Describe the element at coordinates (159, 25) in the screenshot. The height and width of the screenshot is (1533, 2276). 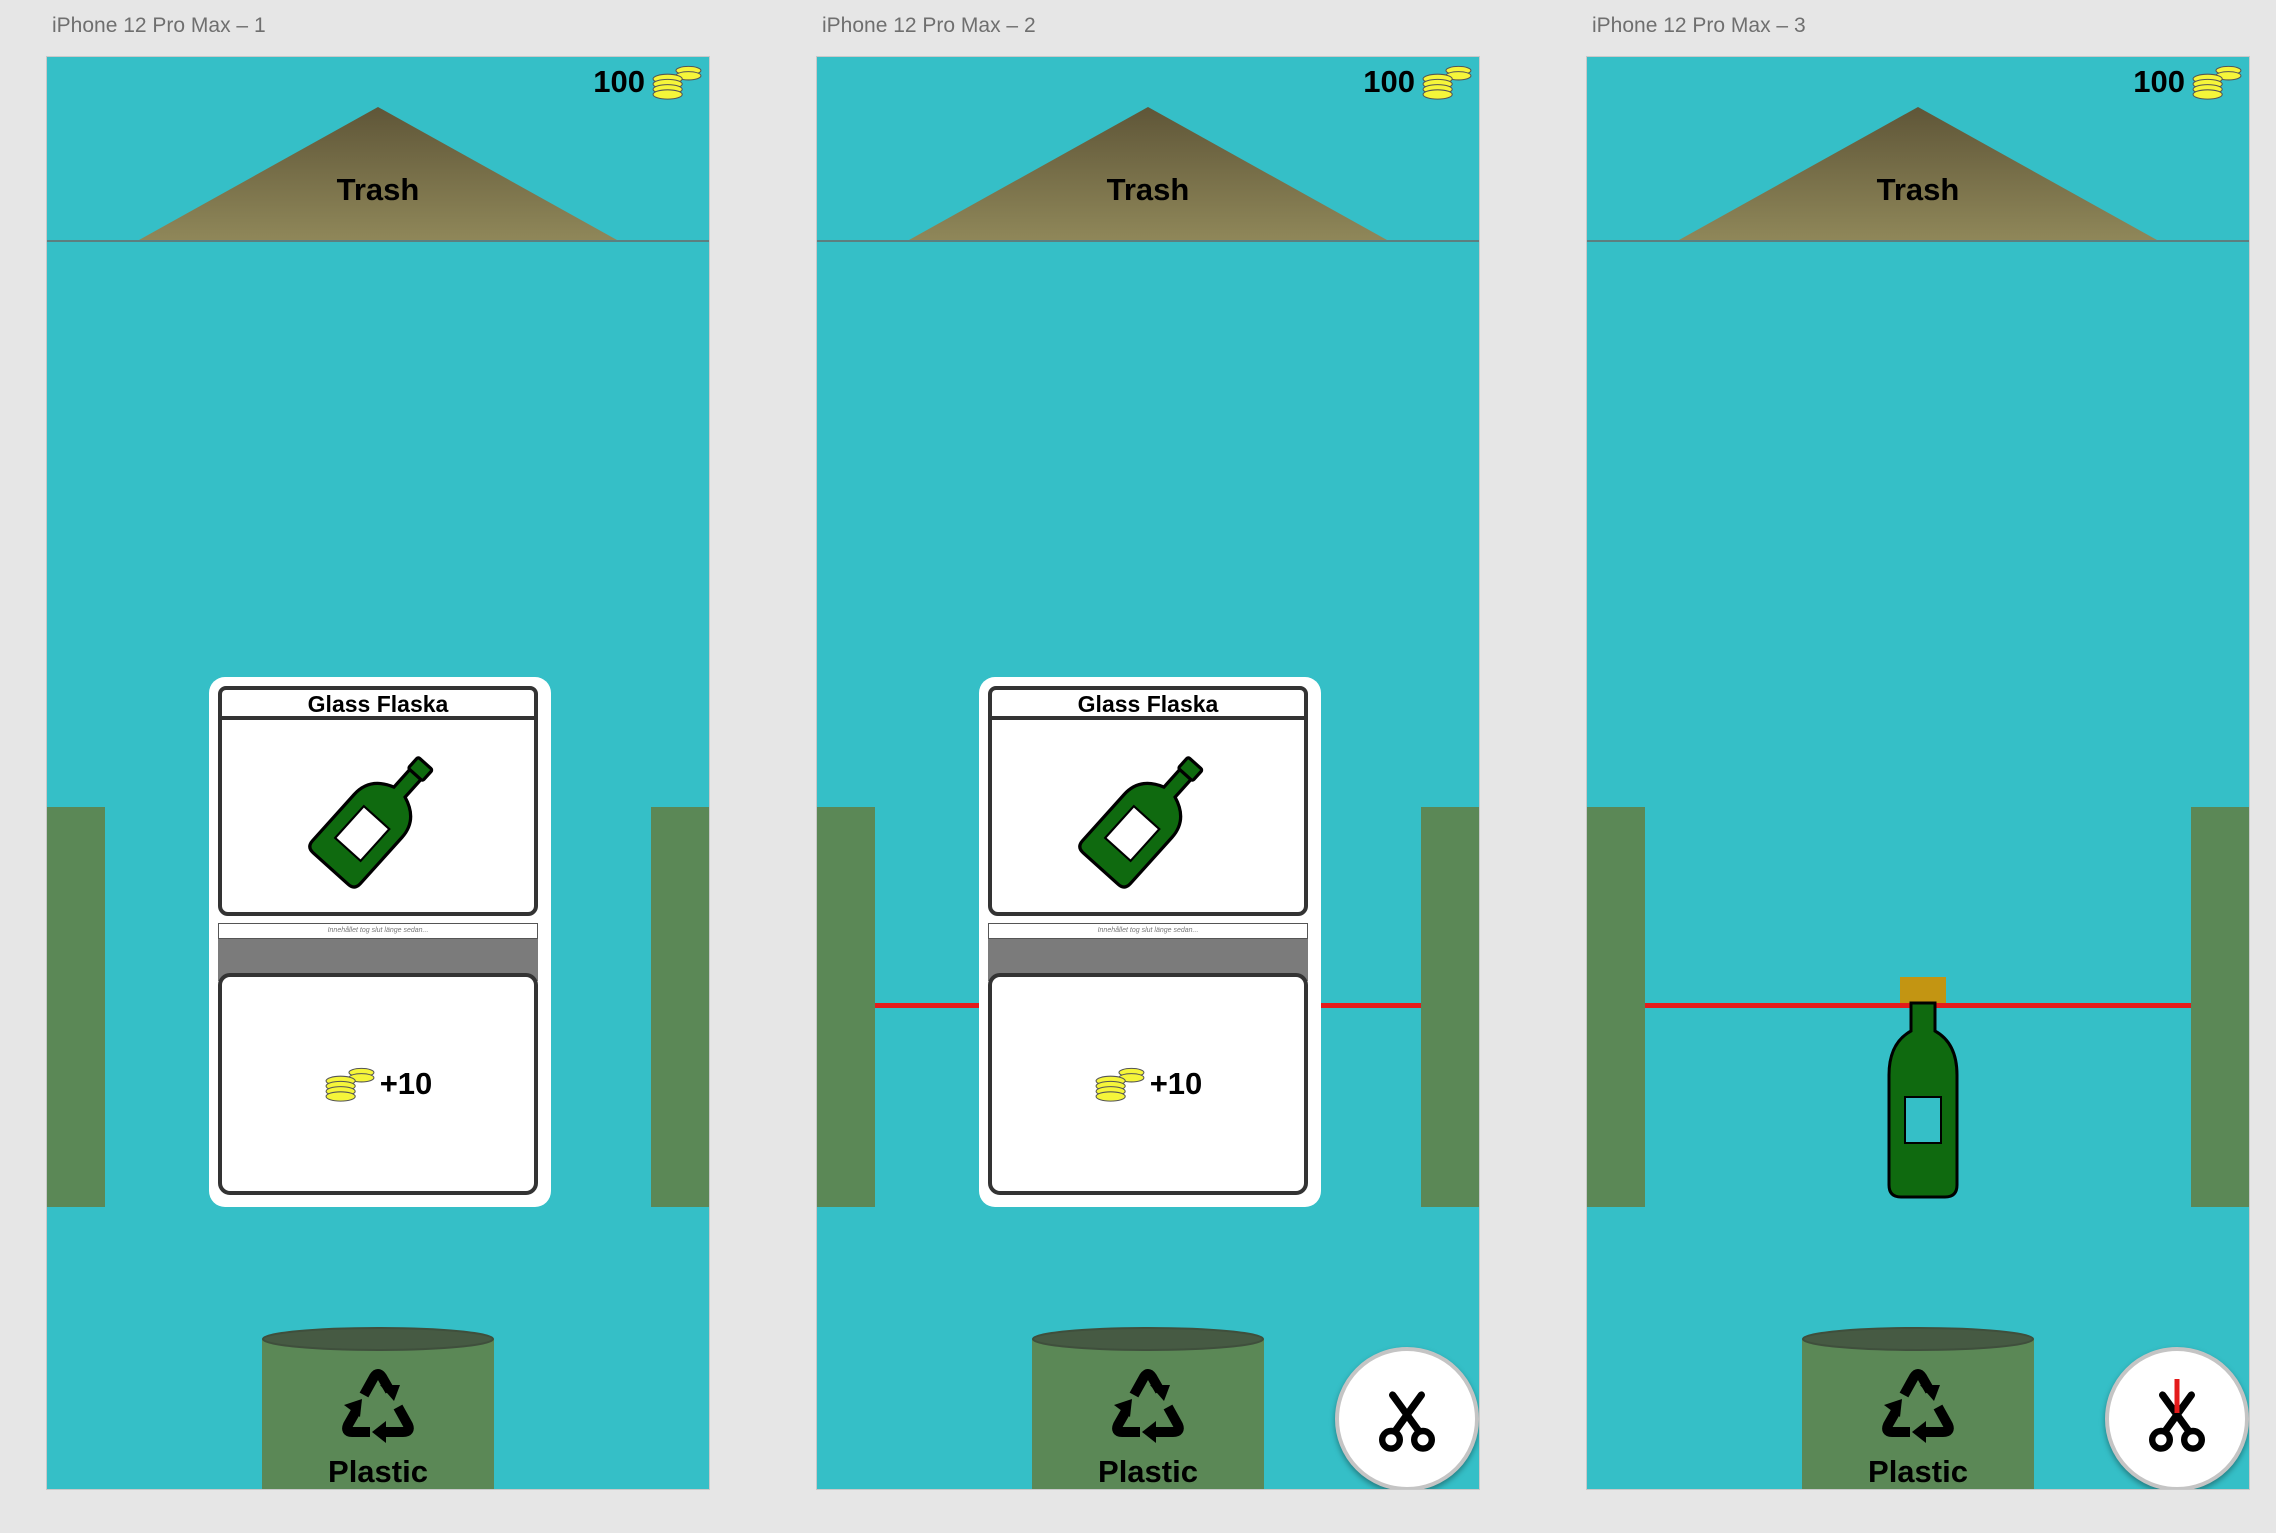
I see `frame-label: iPhone 12 Pro Max – 1` at that location.